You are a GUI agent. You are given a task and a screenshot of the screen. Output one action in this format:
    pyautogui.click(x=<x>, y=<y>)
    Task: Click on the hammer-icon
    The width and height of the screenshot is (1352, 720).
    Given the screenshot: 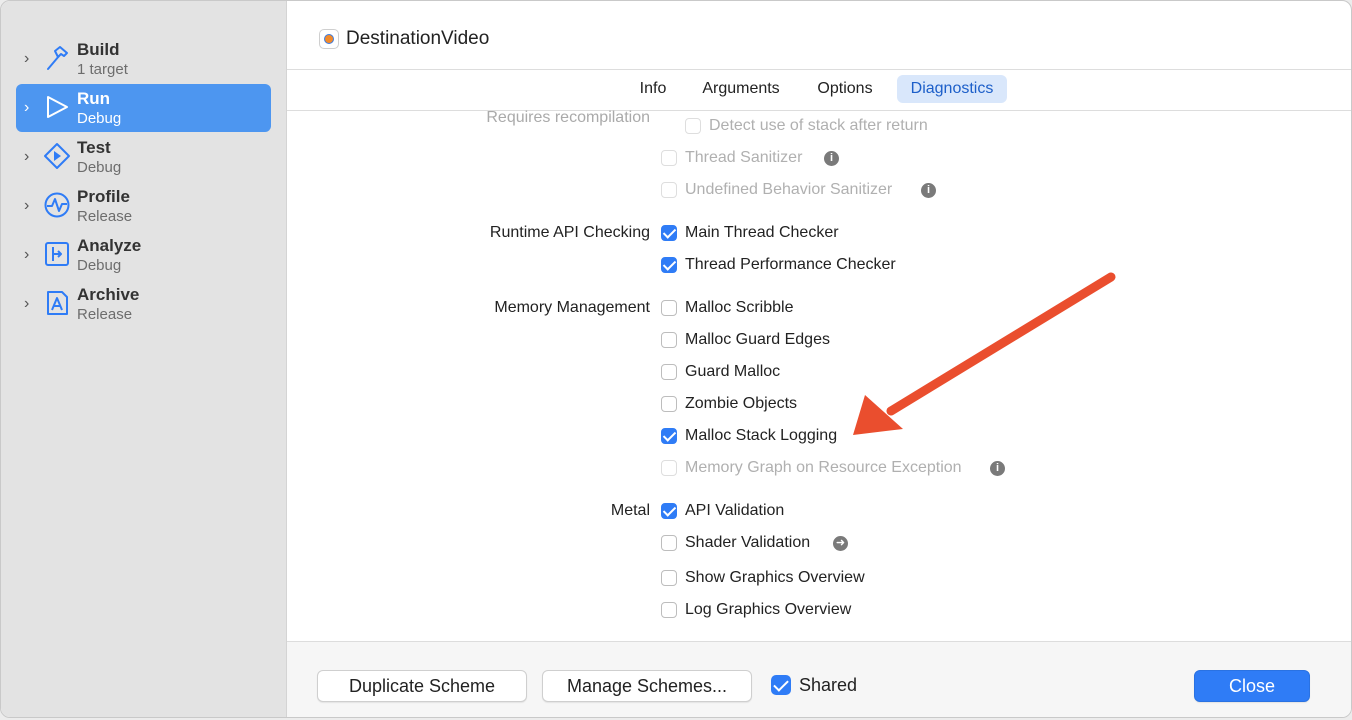 What is the action you would take?
    pyautogui.click(x=57, y=58)
    